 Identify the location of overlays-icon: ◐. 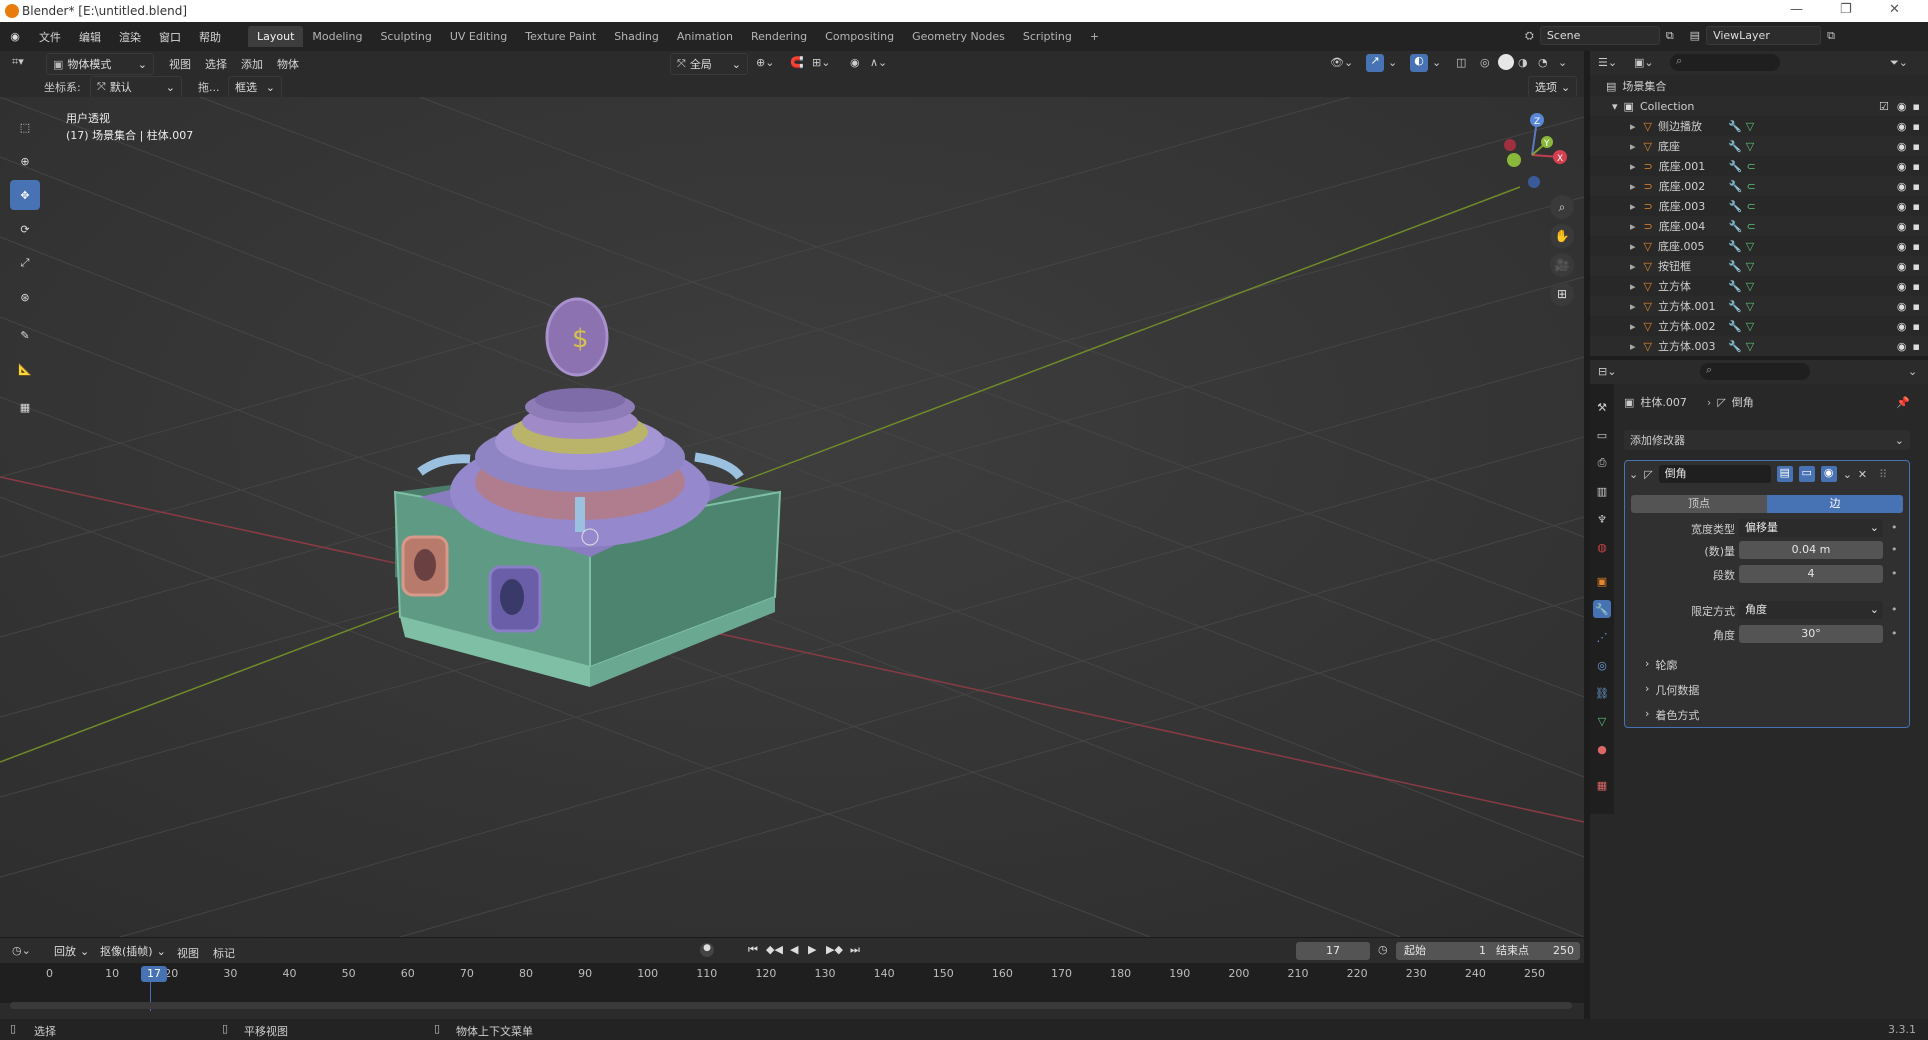
(1419, 63).